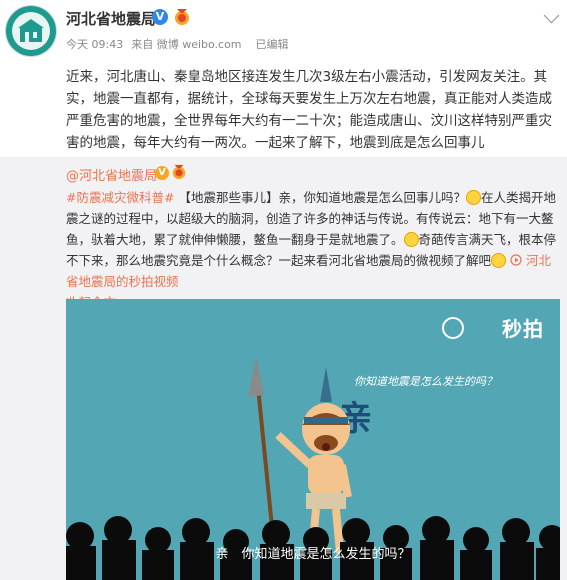  Describe the element at coordinates (94, 44) in the screenshot. I see `post-time: 今天 09:43` at that location.